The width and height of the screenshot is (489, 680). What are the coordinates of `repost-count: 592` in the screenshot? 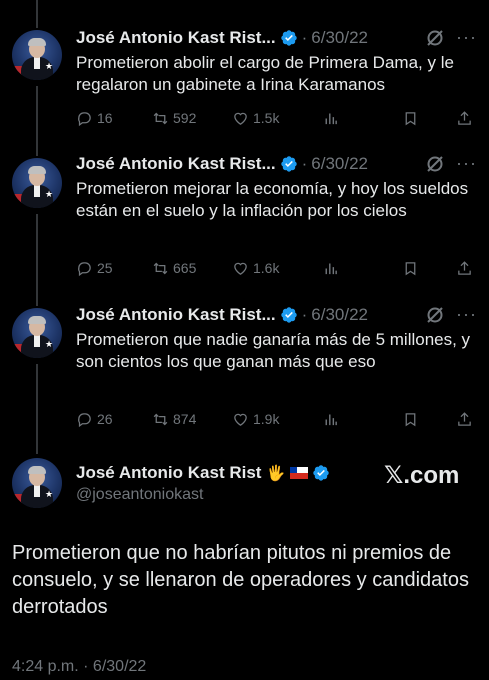 It's located at (185, 118).